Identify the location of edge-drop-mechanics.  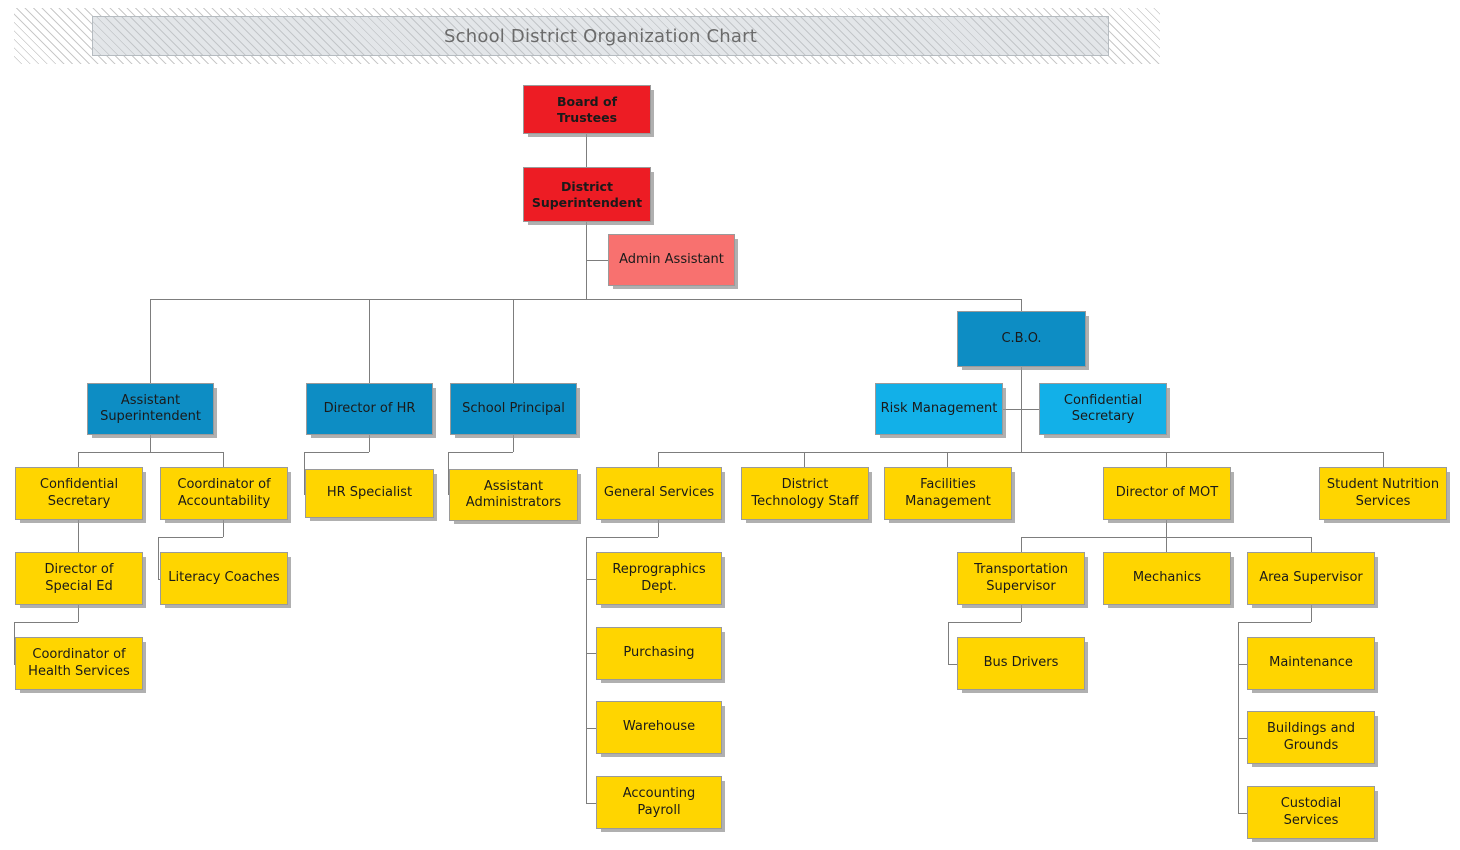
(1166, 544).